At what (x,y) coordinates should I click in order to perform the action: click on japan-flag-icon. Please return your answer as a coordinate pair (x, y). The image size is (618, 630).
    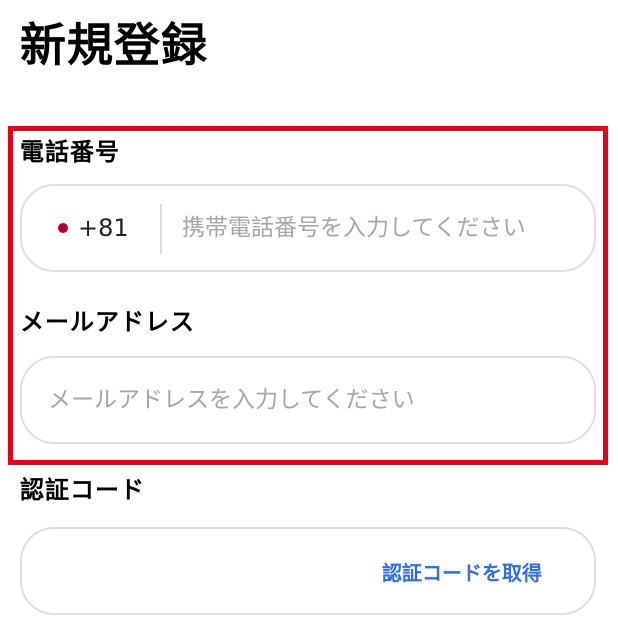
    Looking at the image, I should click on (63, 228).